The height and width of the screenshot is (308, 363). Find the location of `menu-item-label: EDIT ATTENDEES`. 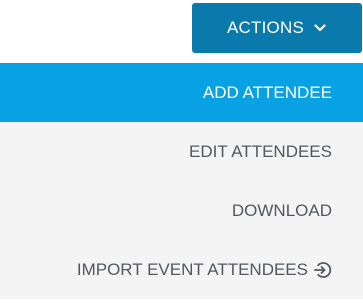

menu-item-label: EDIT ATTENDEES is located at coordinates (260, 151).